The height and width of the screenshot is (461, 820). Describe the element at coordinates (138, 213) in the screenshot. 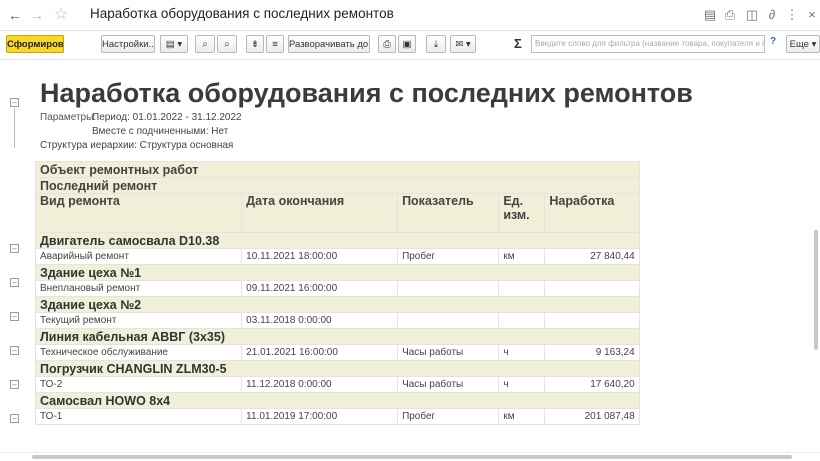

I see `header-repair-type: Вид ремонта` at that location.